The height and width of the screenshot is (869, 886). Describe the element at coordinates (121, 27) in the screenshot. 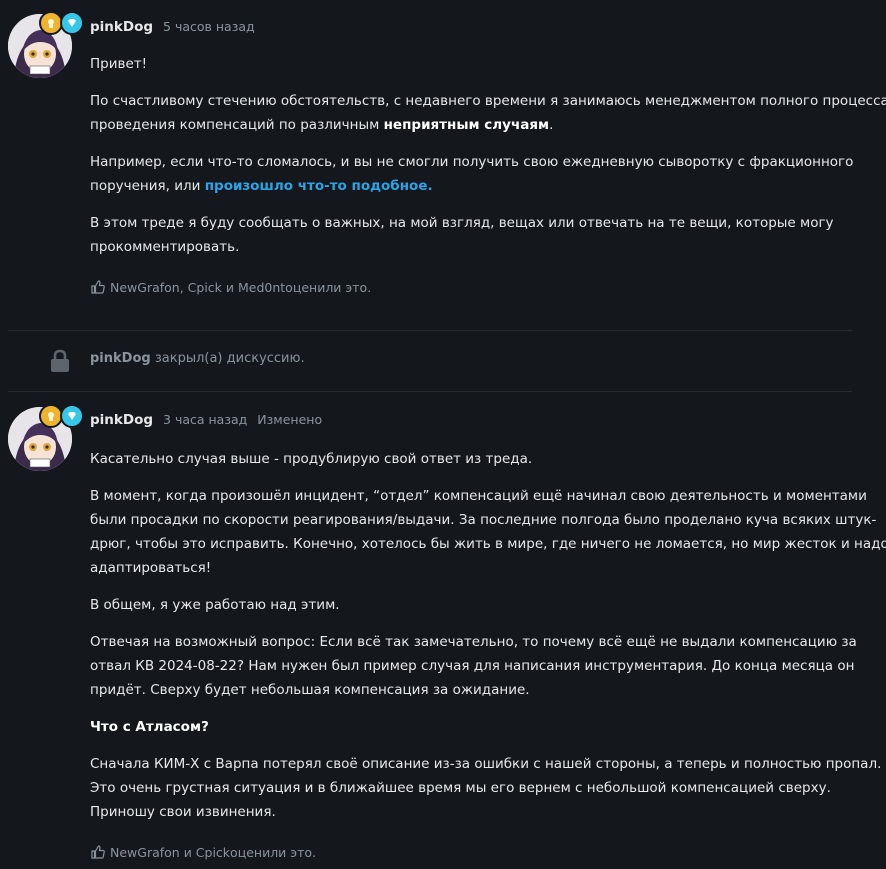

I see `post-1-author: pinkDog` at that location.